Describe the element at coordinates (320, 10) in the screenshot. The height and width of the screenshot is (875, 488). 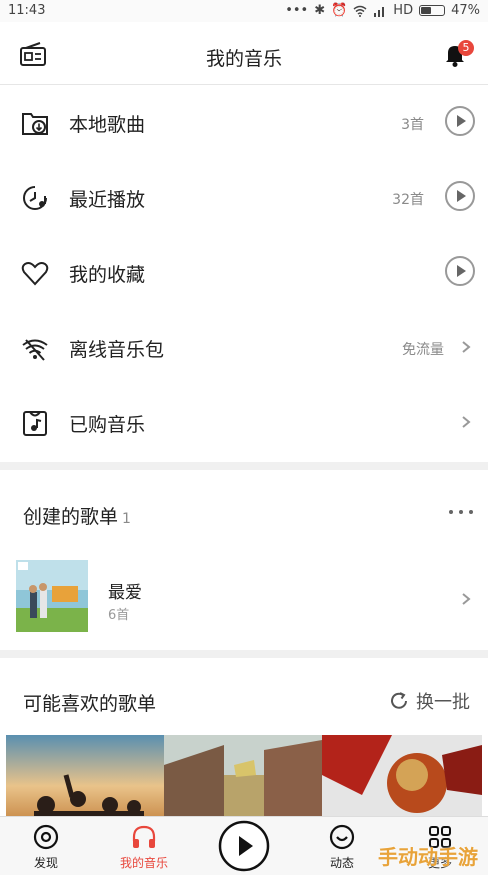
I see `bluetooth-icon: ✱` at that location.